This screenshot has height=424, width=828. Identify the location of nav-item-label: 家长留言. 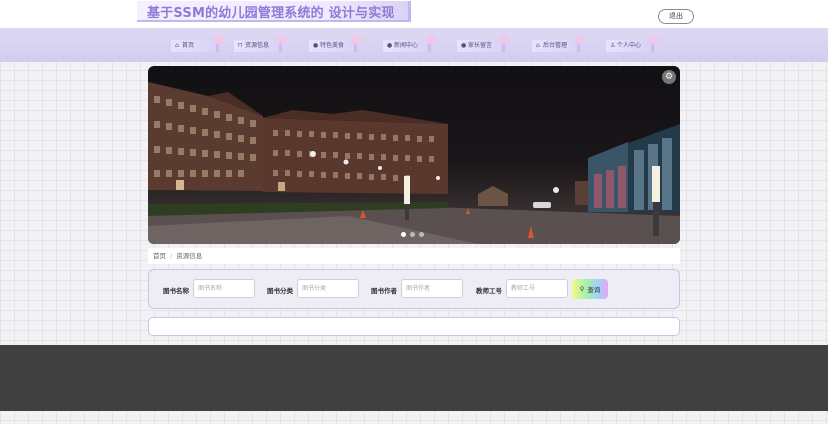
(480, 45).